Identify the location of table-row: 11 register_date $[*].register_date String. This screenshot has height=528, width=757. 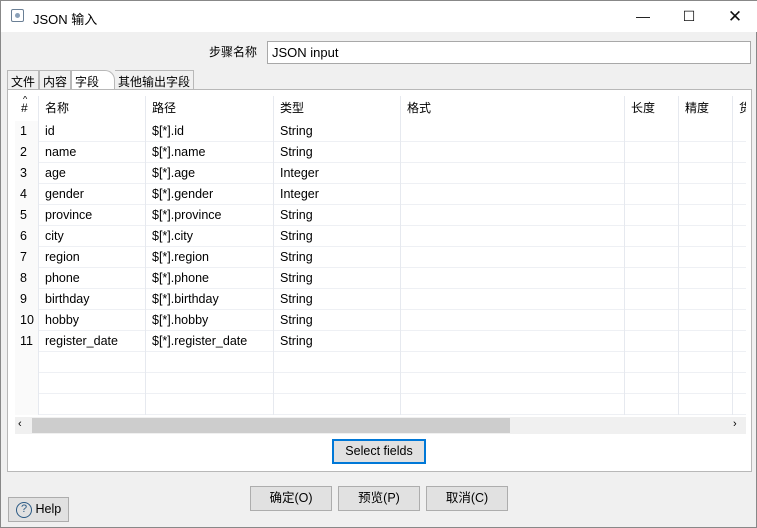
(380, 341).